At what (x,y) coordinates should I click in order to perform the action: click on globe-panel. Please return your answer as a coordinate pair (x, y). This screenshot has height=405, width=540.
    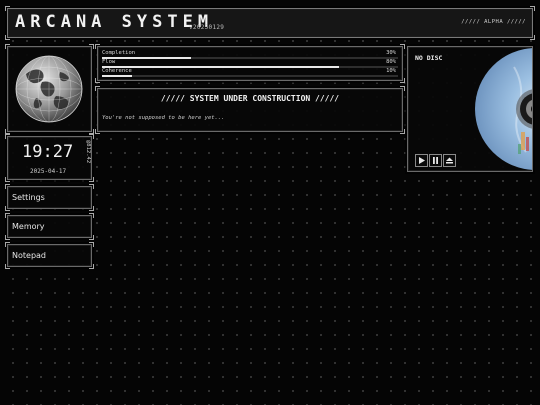
    Looking at the image, I should click on (49, 89).